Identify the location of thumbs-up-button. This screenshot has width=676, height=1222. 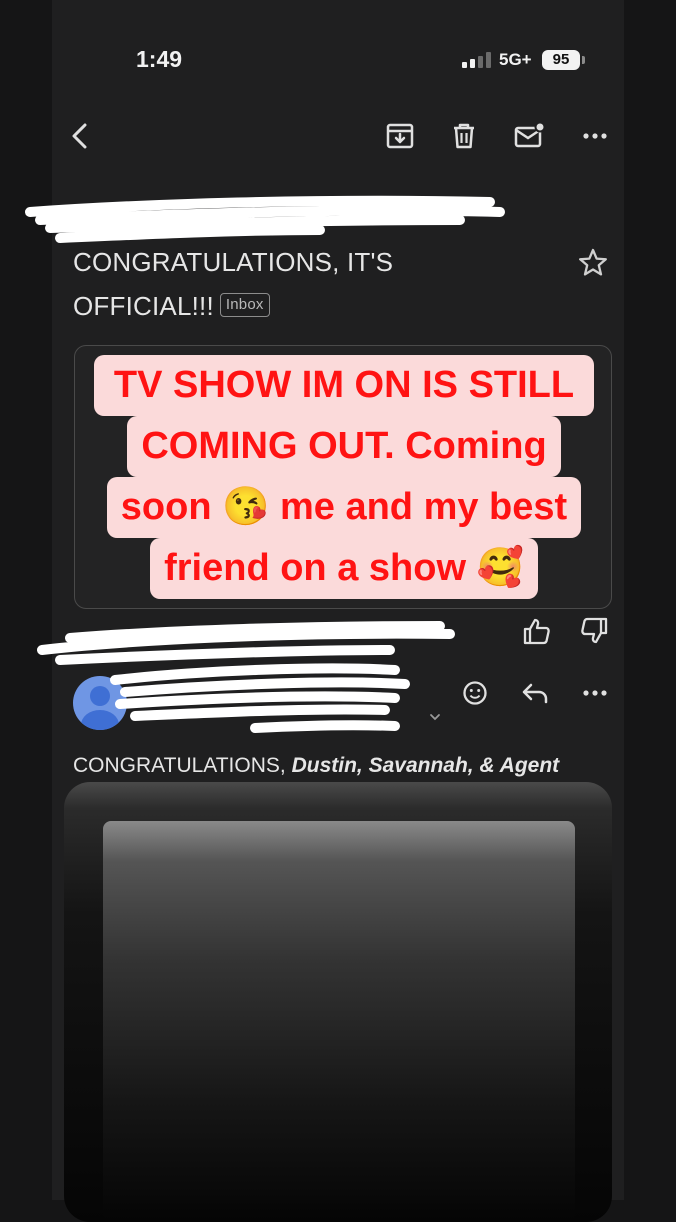
(536, 631).